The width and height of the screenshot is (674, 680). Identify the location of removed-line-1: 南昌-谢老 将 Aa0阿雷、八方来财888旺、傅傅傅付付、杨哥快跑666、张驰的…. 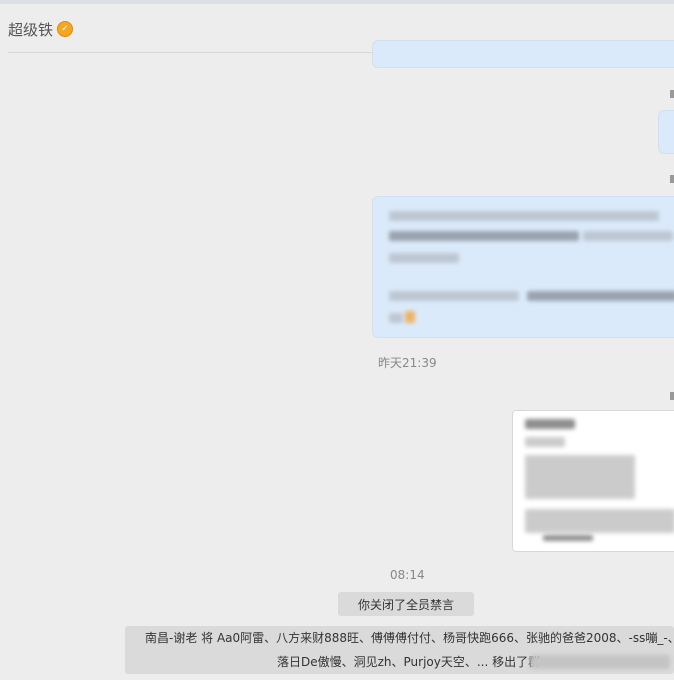
(409, 638).